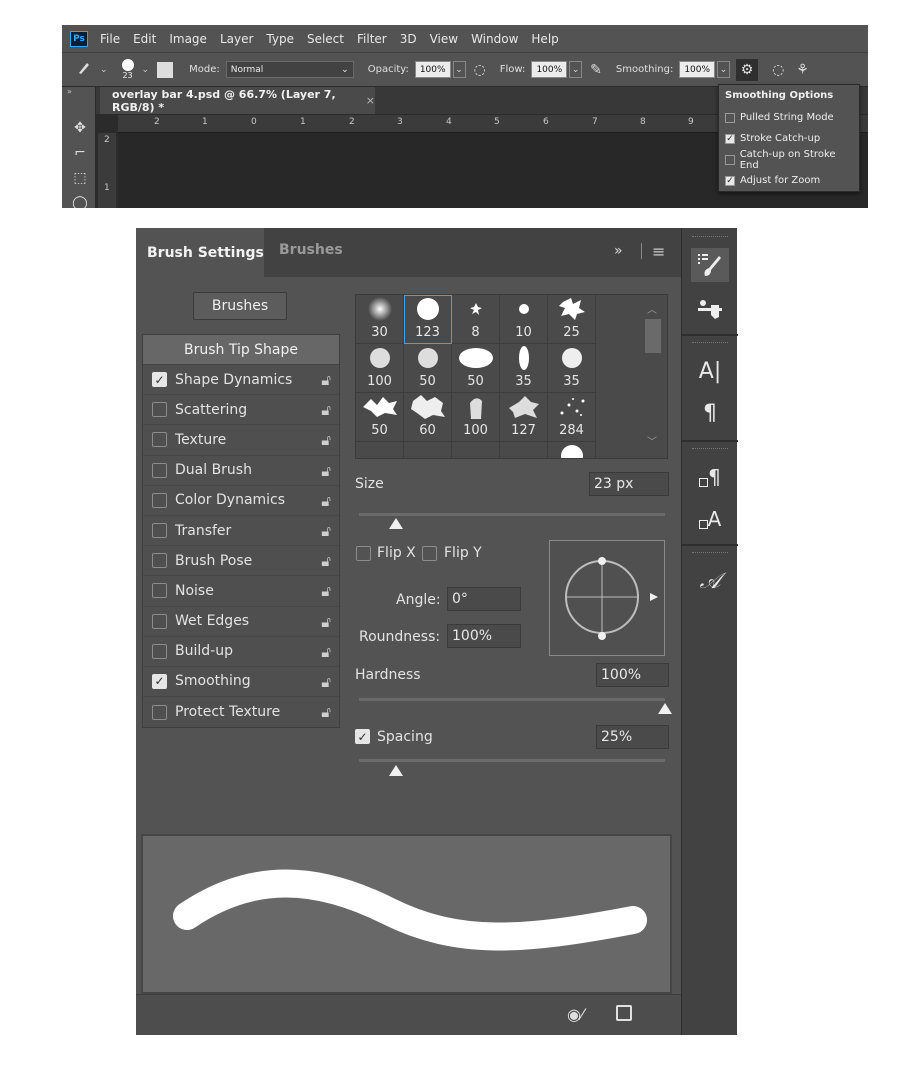 The width and height of the screenshot is (915, 1080). Describe the element at coordinates (444, 39) in the screenshot. I see `menu-view: View` at that location.